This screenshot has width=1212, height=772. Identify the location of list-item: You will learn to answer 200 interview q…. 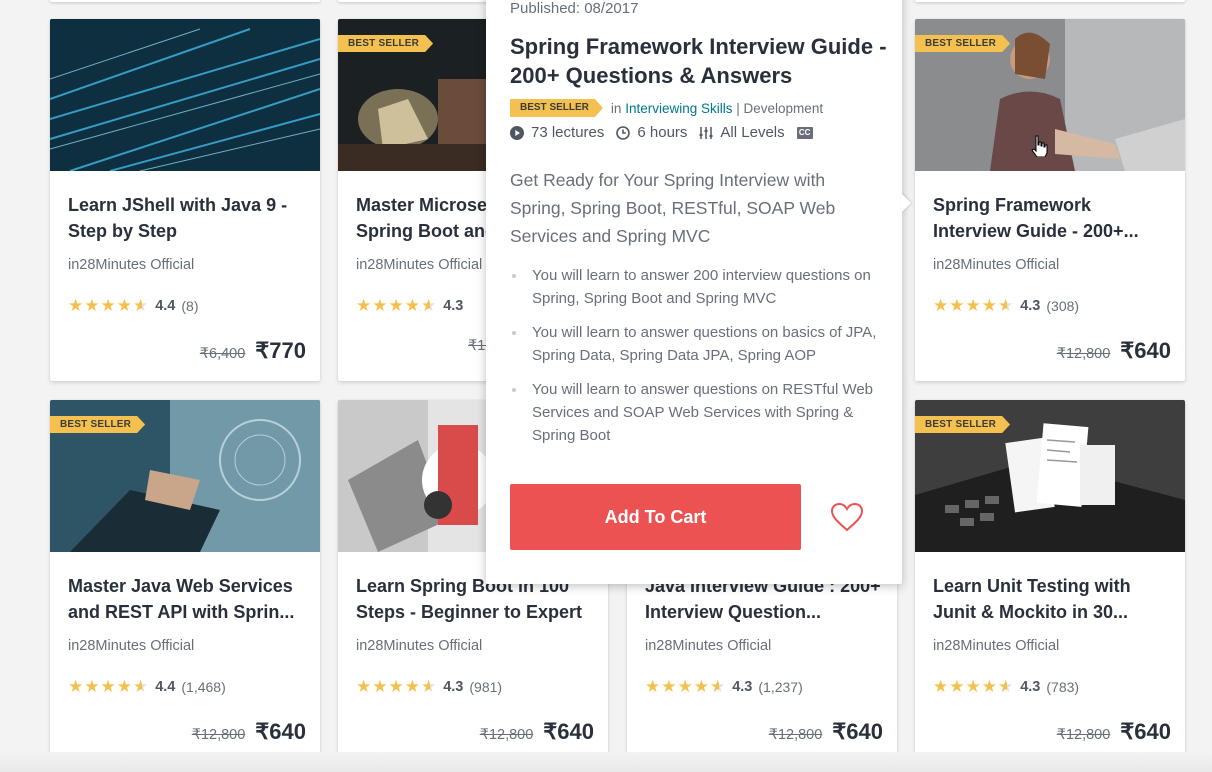
(696, 287).